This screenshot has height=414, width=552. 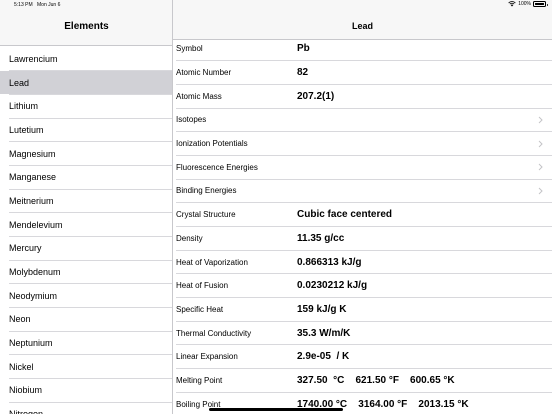 What do you see at coordinates (362, 26) in the screenshot?
I see `detail-title: Lead` at bounding box center [362, 26].